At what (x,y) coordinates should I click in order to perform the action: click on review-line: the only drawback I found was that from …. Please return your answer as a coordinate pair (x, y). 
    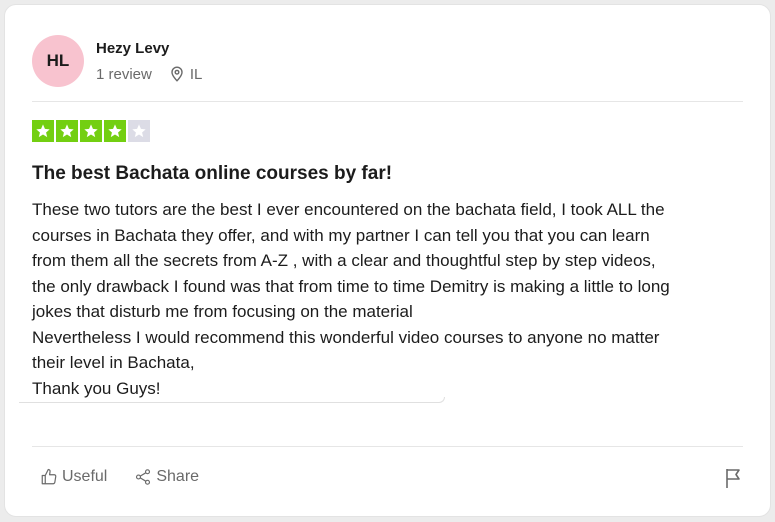
    Looking at the image, I should click on (351, 286).